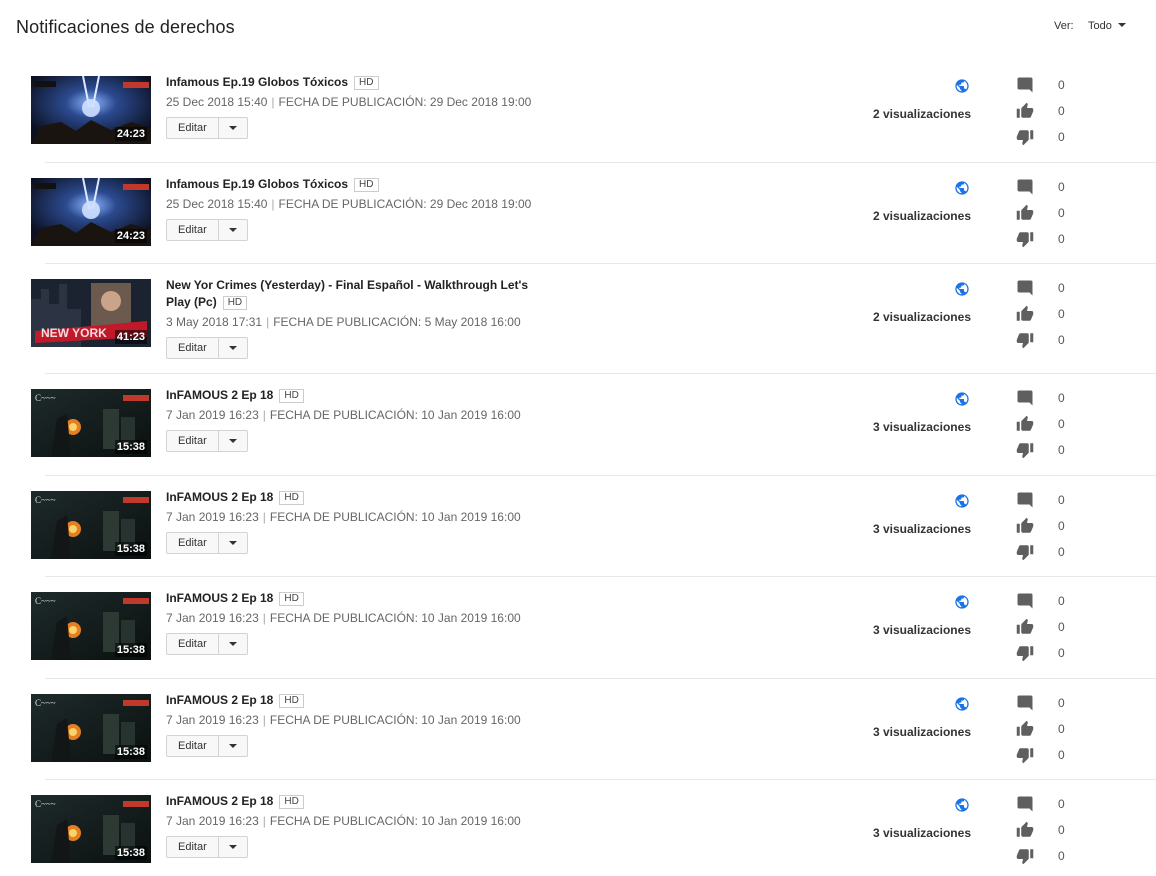 Image resolution: width=1156 pixels, height=876 pixels. What do you see at coordinates (74, 333) in the screenshot?
I see `svg-text: NEW YORK` at bounding box center [74, 333].